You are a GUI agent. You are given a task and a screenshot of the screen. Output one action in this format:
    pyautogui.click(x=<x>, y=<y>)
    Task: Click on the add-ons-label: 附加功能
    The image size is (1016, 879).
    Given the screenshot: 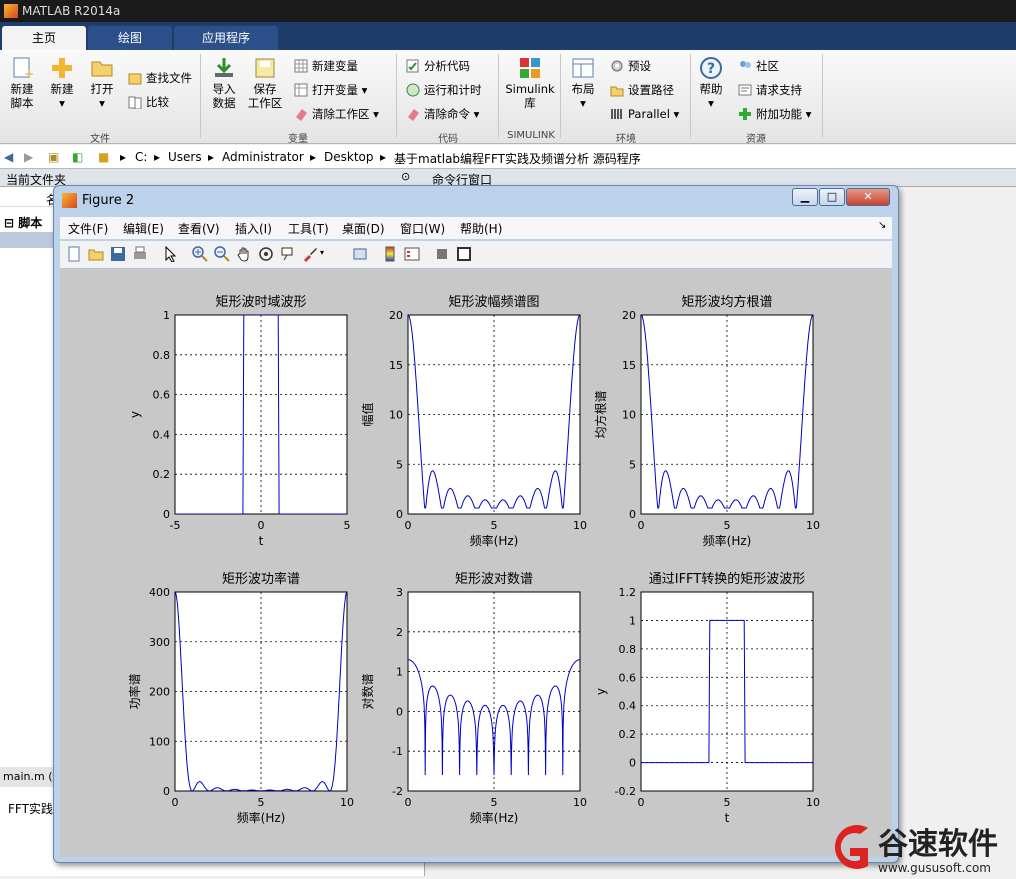 What is the action you would take?
    pyautogui.click(x=779, y=114)
    